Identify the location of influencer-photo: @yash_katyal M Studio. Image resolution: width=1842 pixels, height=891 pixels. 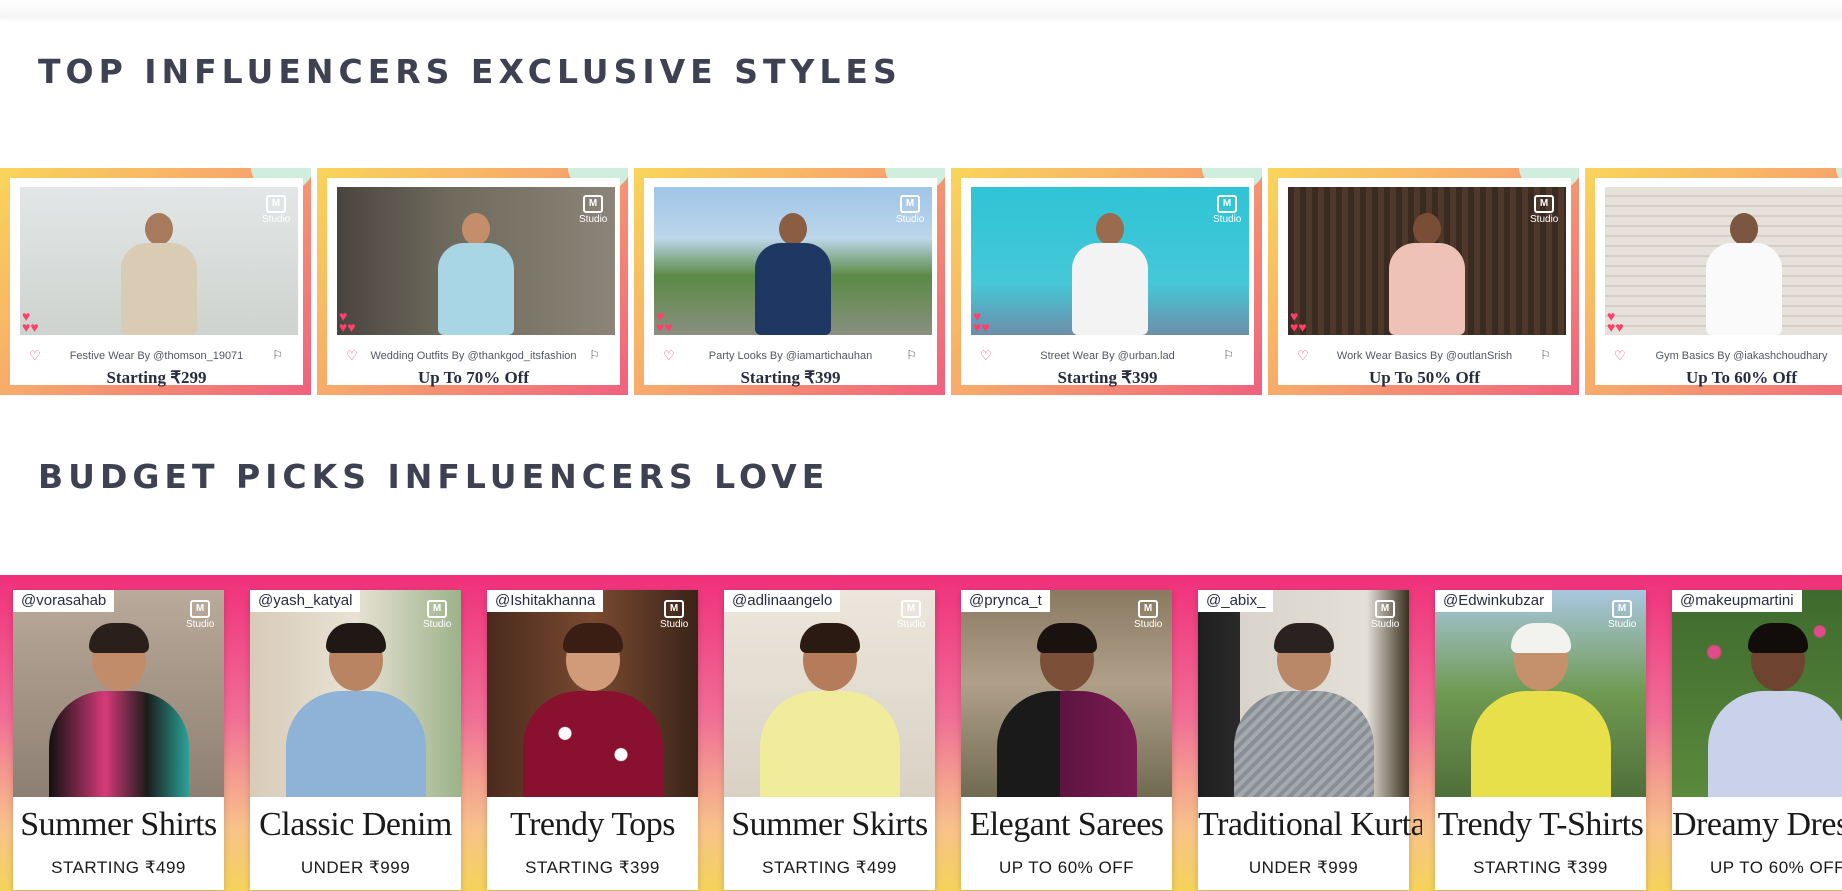
(355, 693).